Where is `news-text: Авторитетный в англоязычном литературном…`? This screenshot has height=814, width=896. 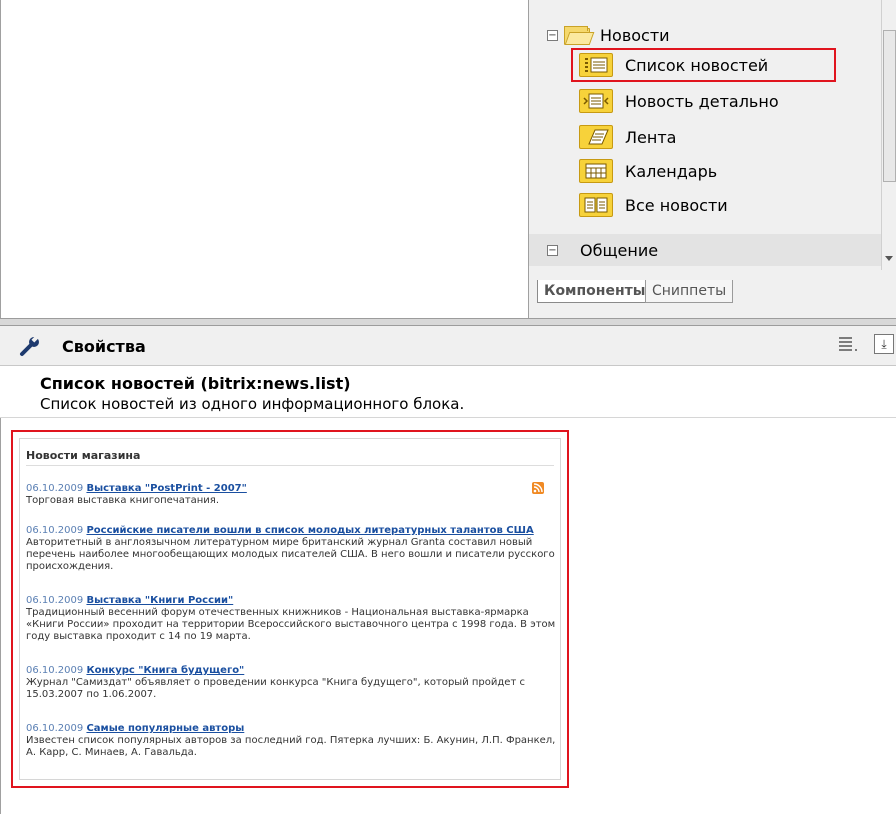 news-text: Авторитетный в англоязычном литературном… is located at coordinates (290, 554).